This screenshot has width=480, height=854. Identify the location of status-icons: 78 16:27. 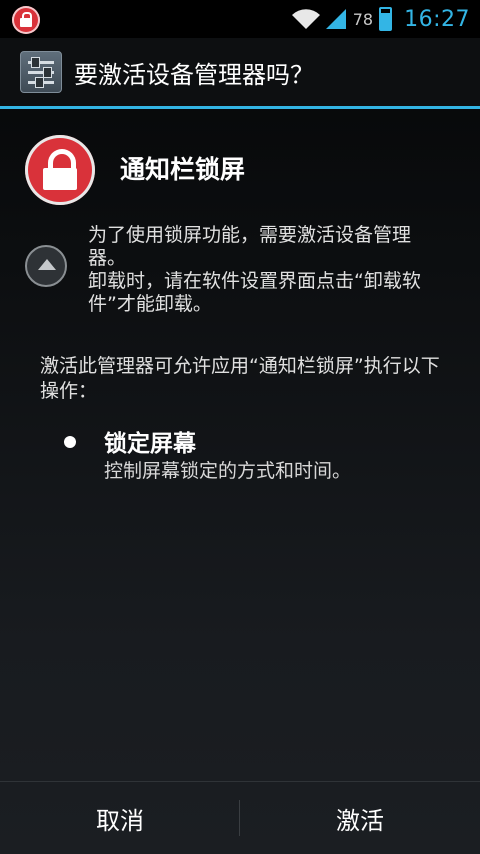
(380, 19).